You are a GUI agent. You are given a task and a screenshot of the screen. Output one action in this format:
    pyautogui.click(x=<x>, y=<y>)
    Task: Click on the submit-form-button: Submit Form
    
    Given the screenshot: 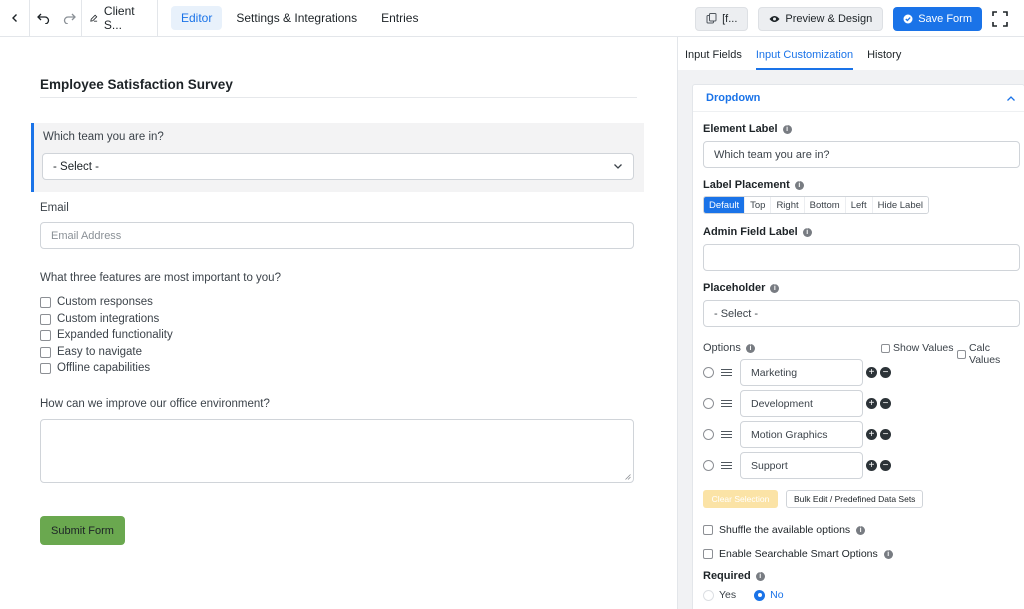 What is the action you would take?
    pyautogui.click(x=82, y=530)
    